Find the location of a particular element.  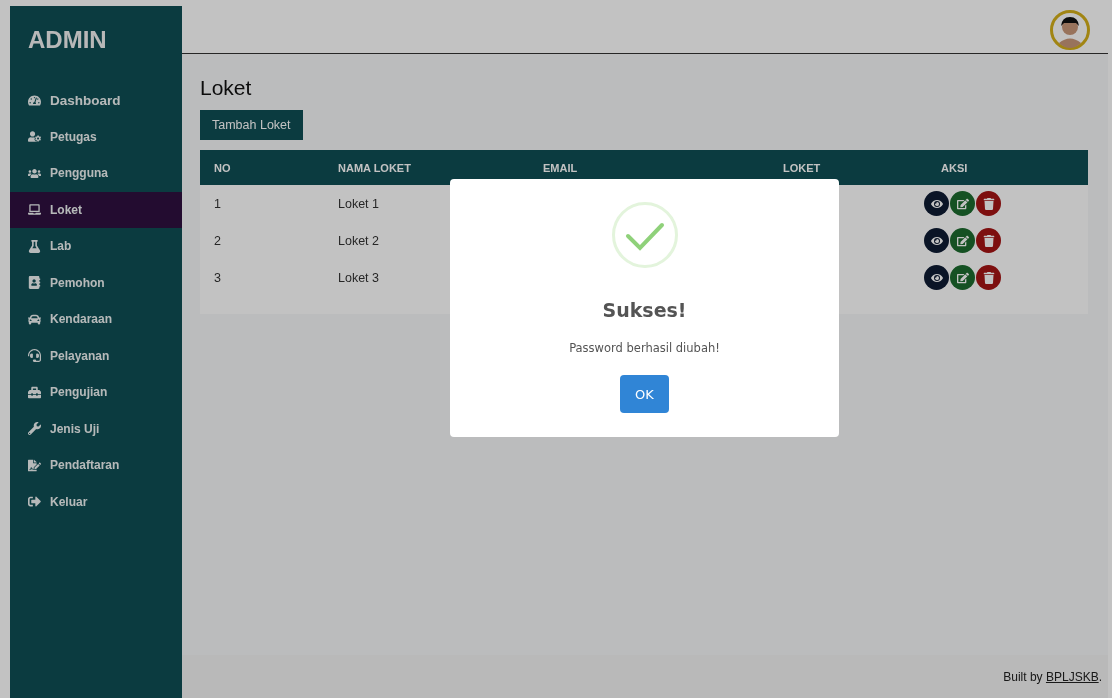

column-header: LOKET is located at coordinates (802, 167).